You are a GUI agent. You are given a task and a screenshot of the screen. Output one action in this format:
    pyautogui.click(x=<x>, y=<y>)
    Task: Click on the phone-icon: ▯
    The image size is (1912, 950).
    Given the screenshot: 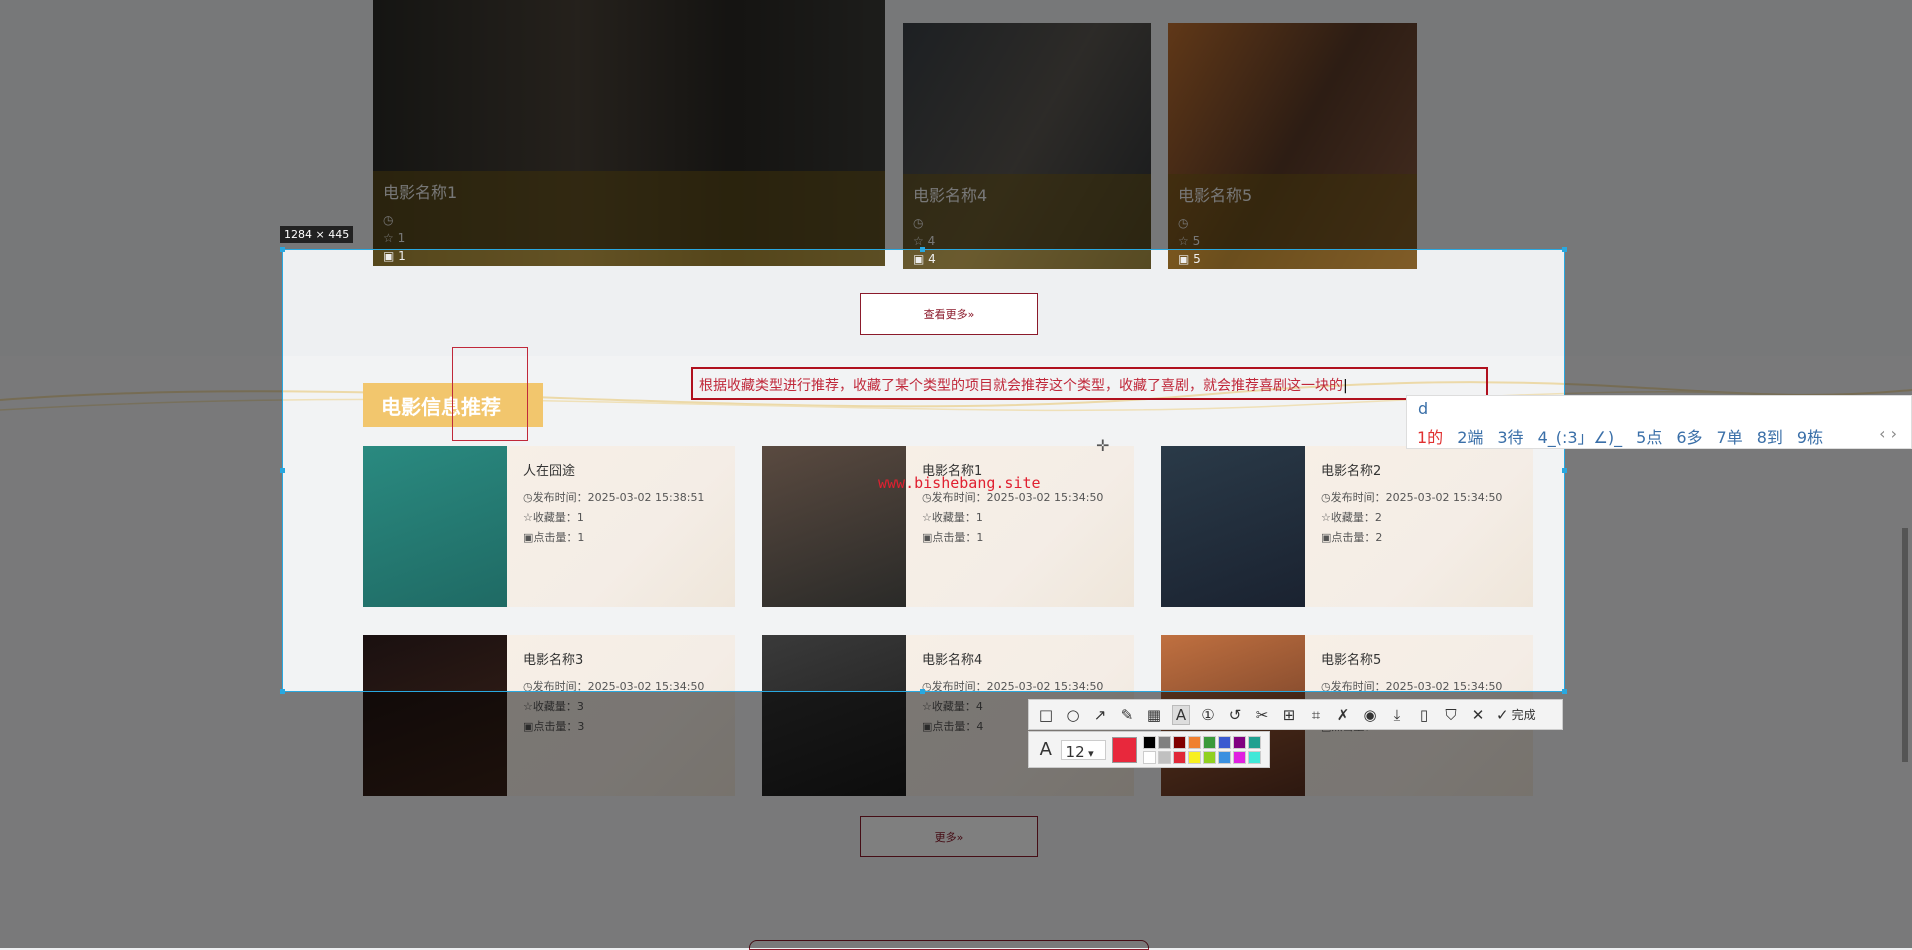 What is the action you would take?
    pyautogui.click(x=1424, y=715)
    